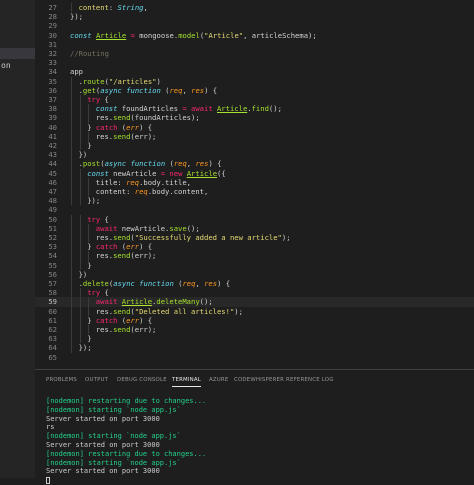 This screenshot has height=485, width=474. Describe the element at coordinates (126, 329) in the screenshot. I see `code-text: res.send(err);` at that location.